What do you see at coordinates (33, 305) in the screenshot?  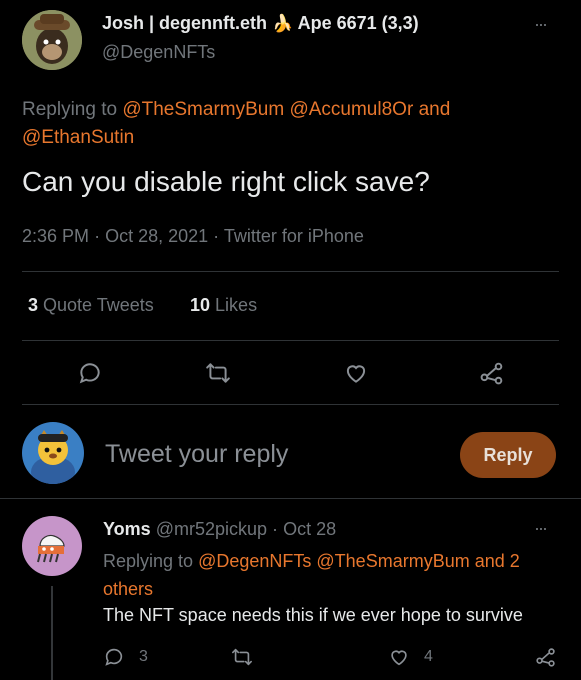 I see `quote-count: 3` at bounding box center [33, 305].